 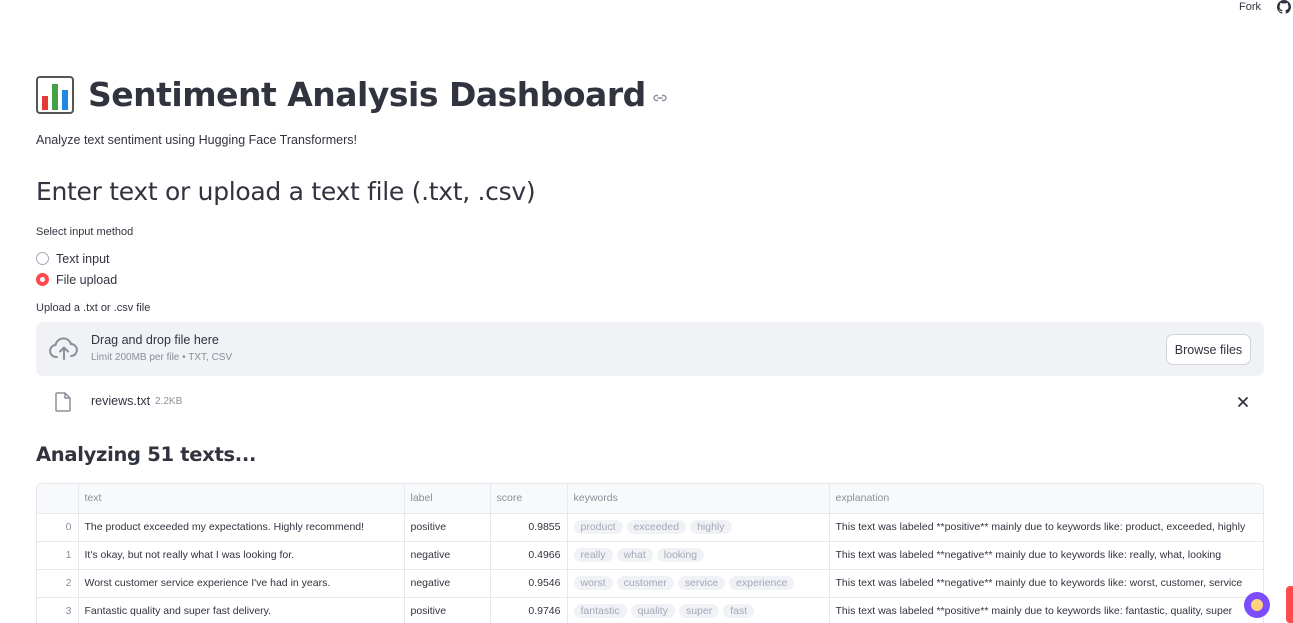 What do you see at coordinates (1208, 349) in the screenshot?
I see `browse-files-button: Browse files` at bounding box center [1208, 349].